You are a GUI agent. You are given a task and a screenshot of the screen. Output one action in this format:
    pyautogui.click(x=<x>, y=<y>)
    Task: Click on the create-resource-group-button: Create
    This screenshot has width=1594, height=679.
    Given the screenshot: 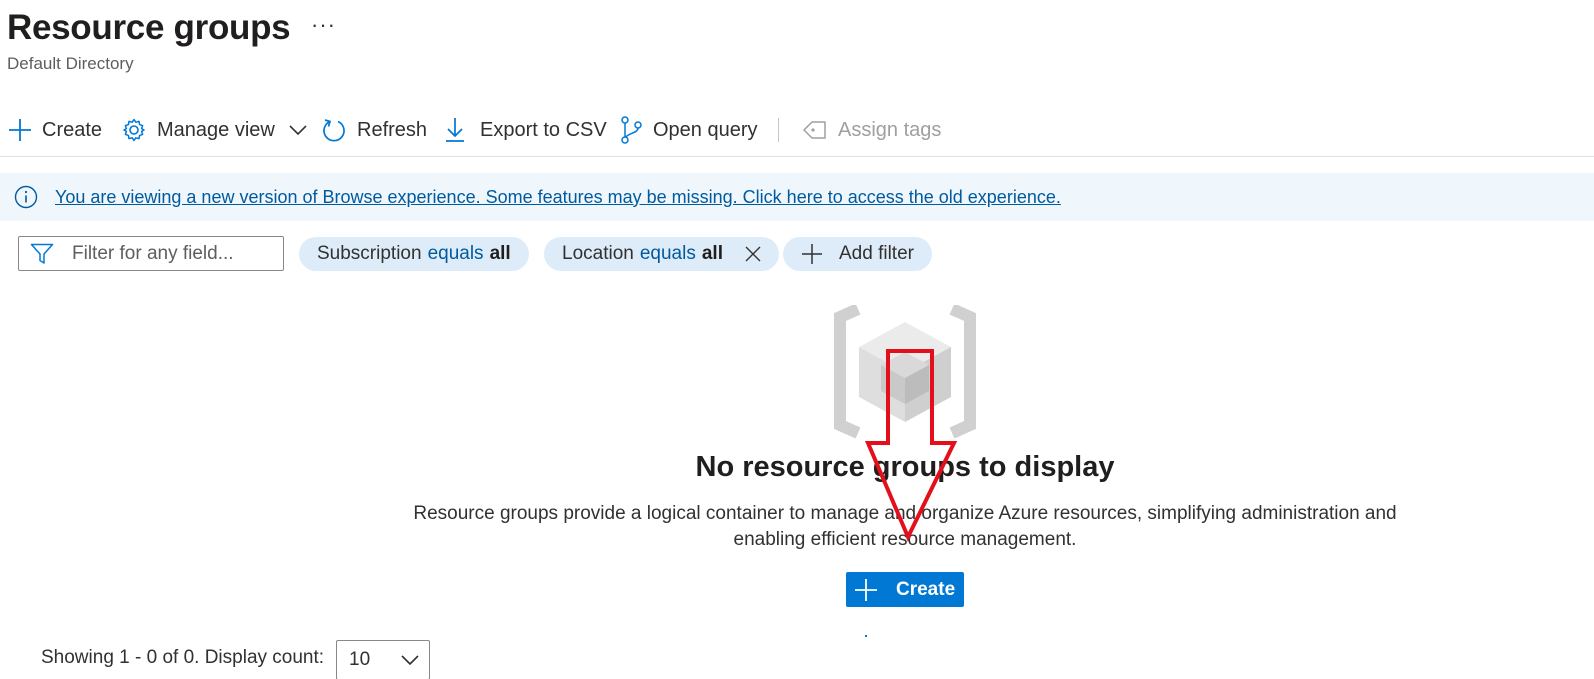 What is the action you would take?
    pyautogui.click(x=905, y=589)
    